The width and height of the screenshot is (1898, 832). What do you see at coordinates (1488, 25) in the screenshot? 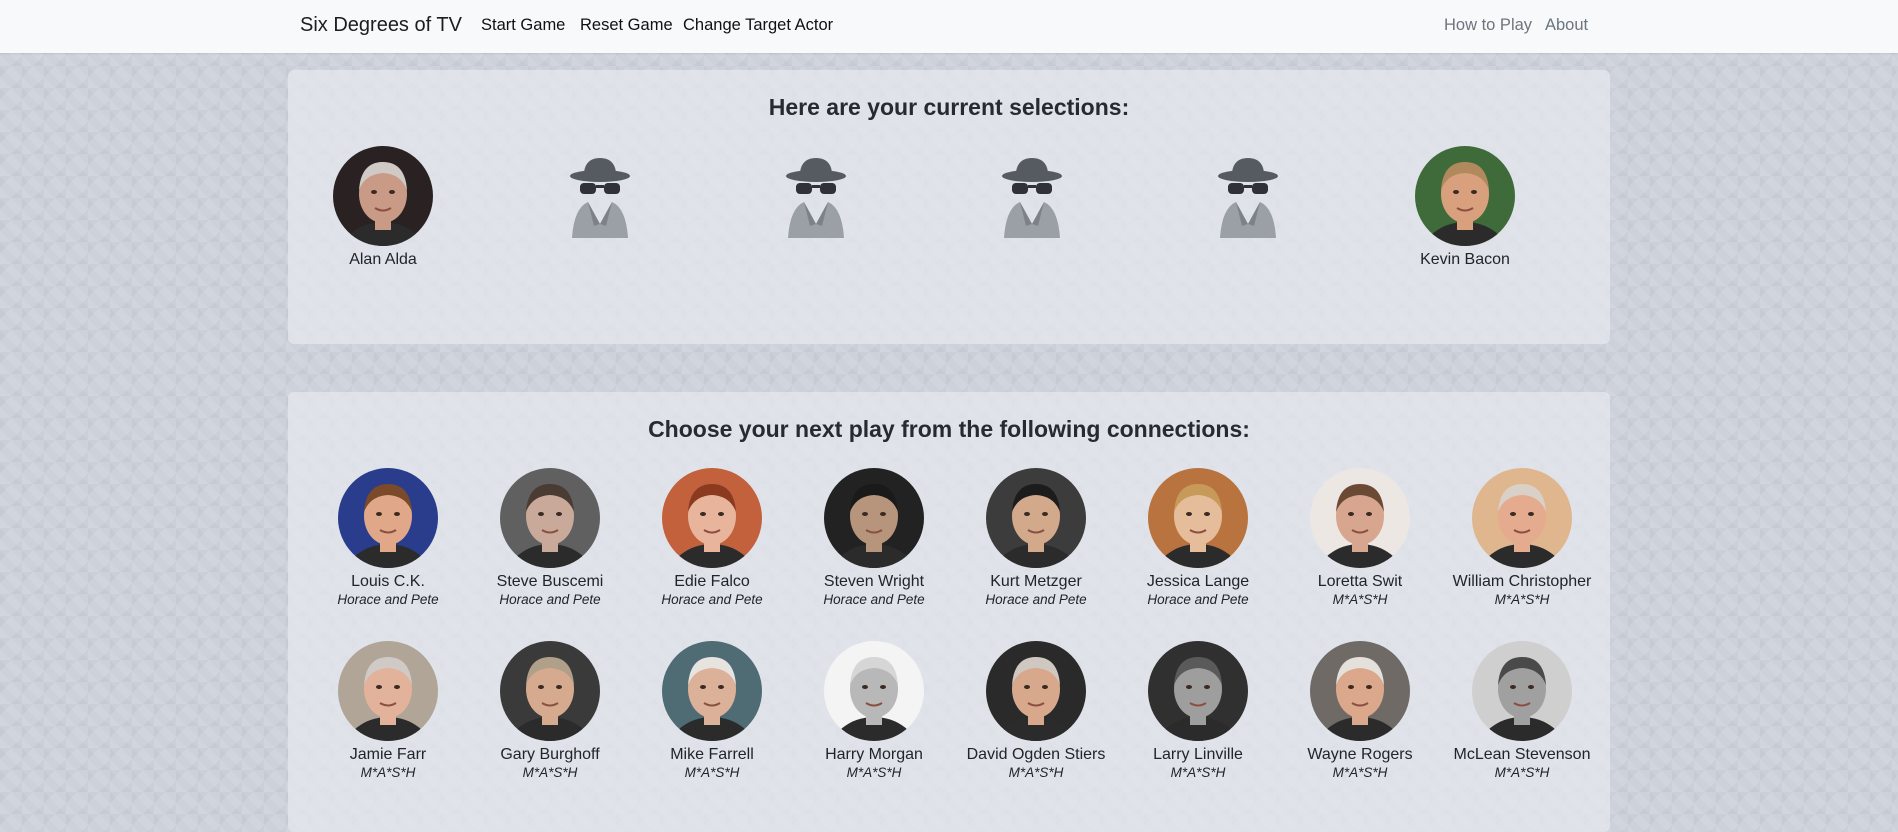
I see `nav-how-to-play: How to Play` at bounding box center [1488, 25].